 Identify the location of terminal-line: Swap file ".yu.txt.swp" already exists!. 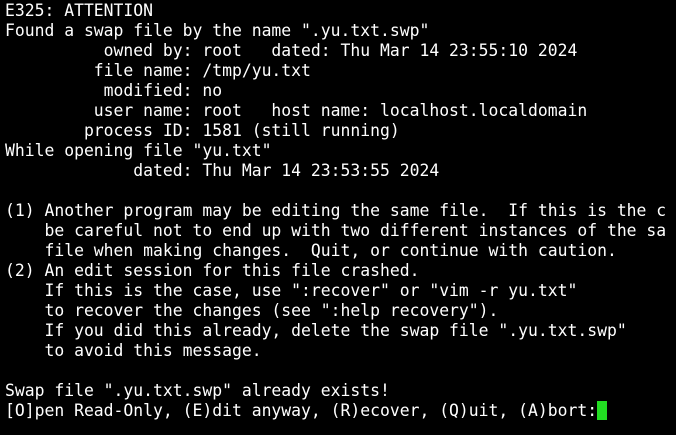
(197, 390).